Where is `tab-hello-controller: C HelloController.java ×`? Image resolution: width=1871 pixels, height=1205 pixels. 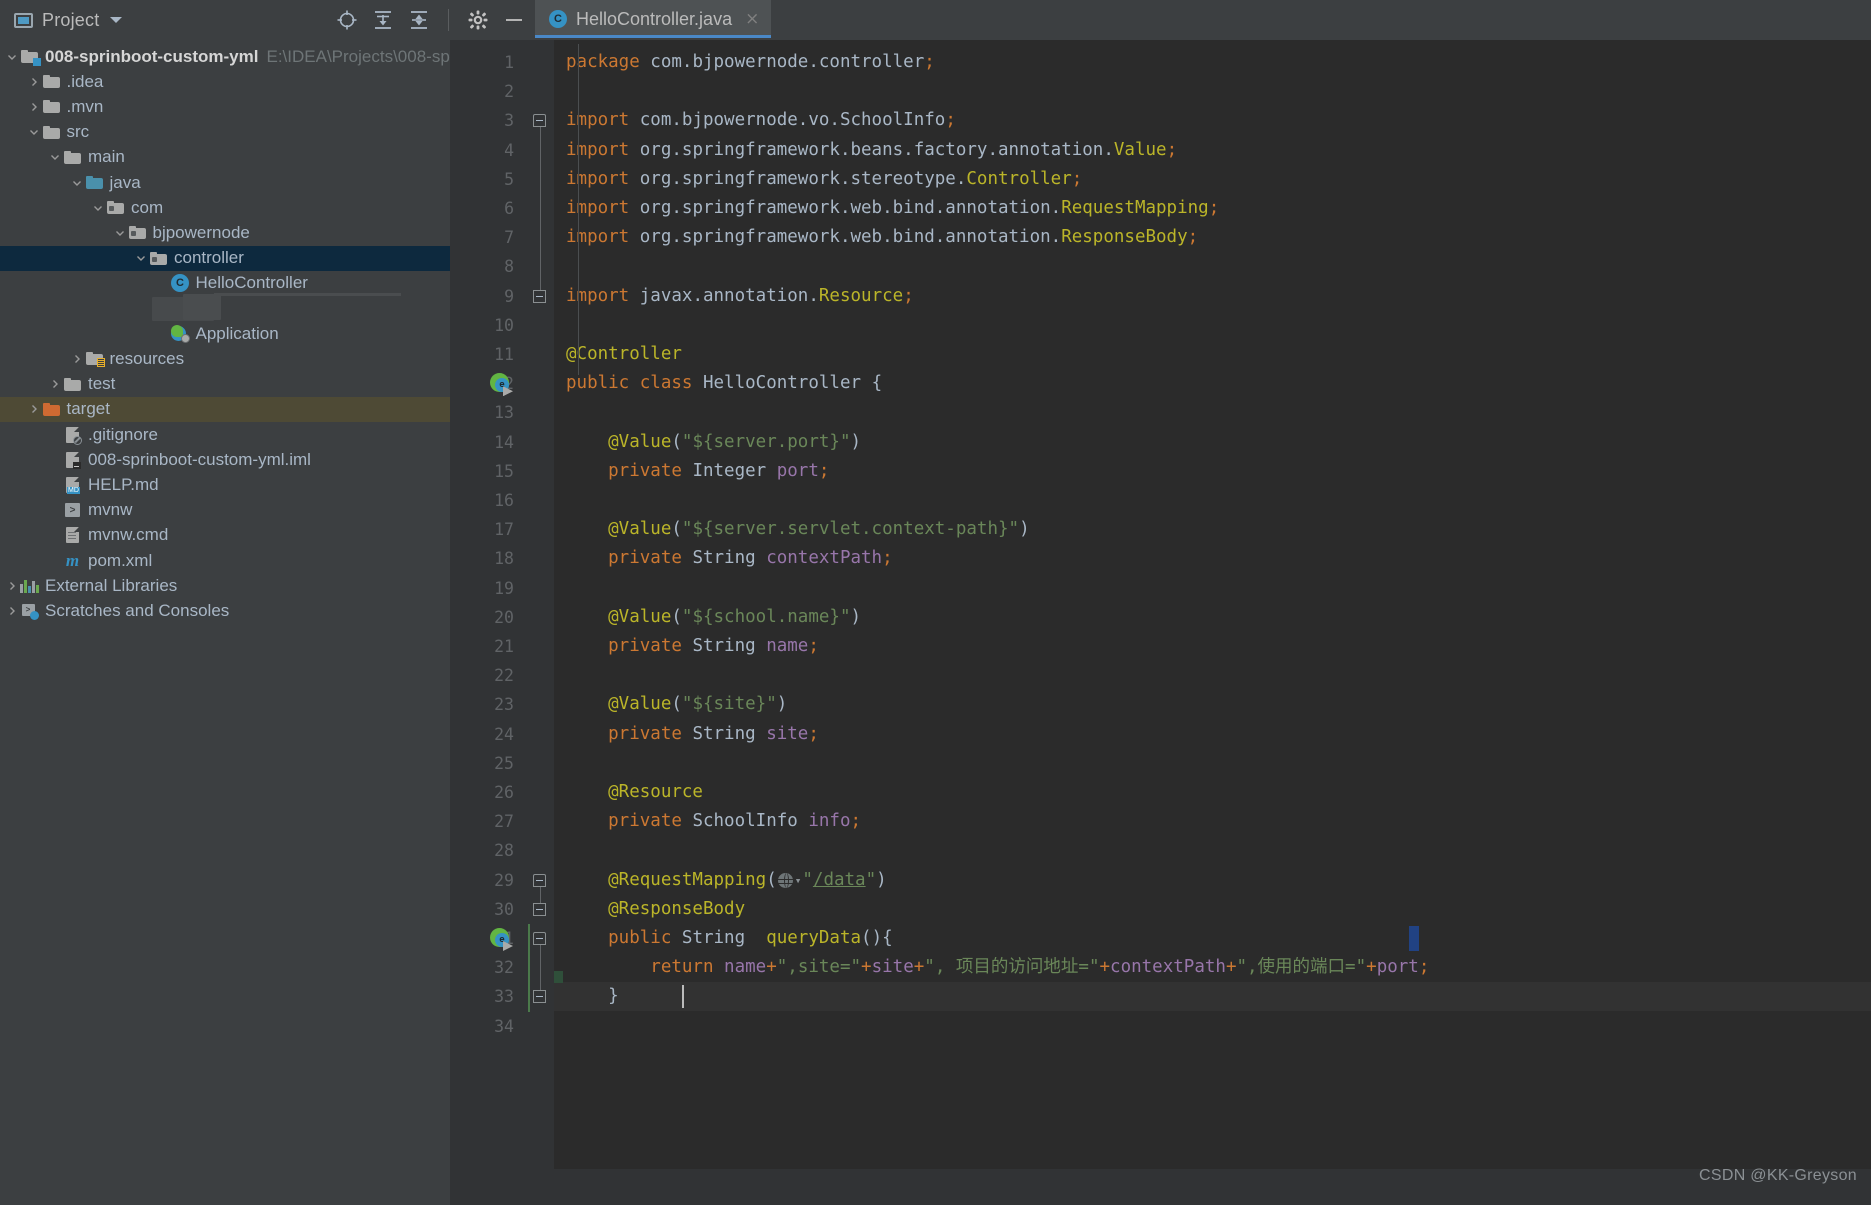
tab-hello-controller: C HelloController.java × is located at coordinates (653, 19).